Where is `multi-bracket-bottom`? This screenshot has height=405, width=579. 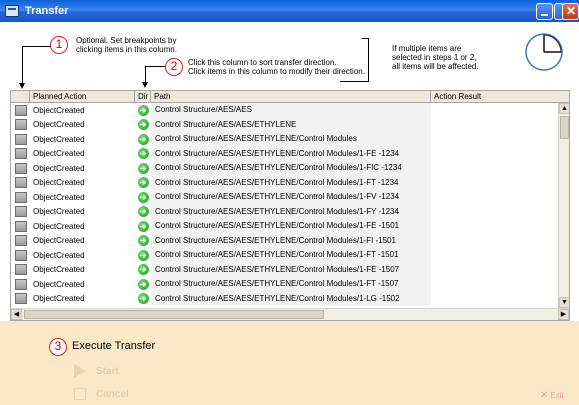
multi-bracket-bottom is located at coordinates (354, 81).